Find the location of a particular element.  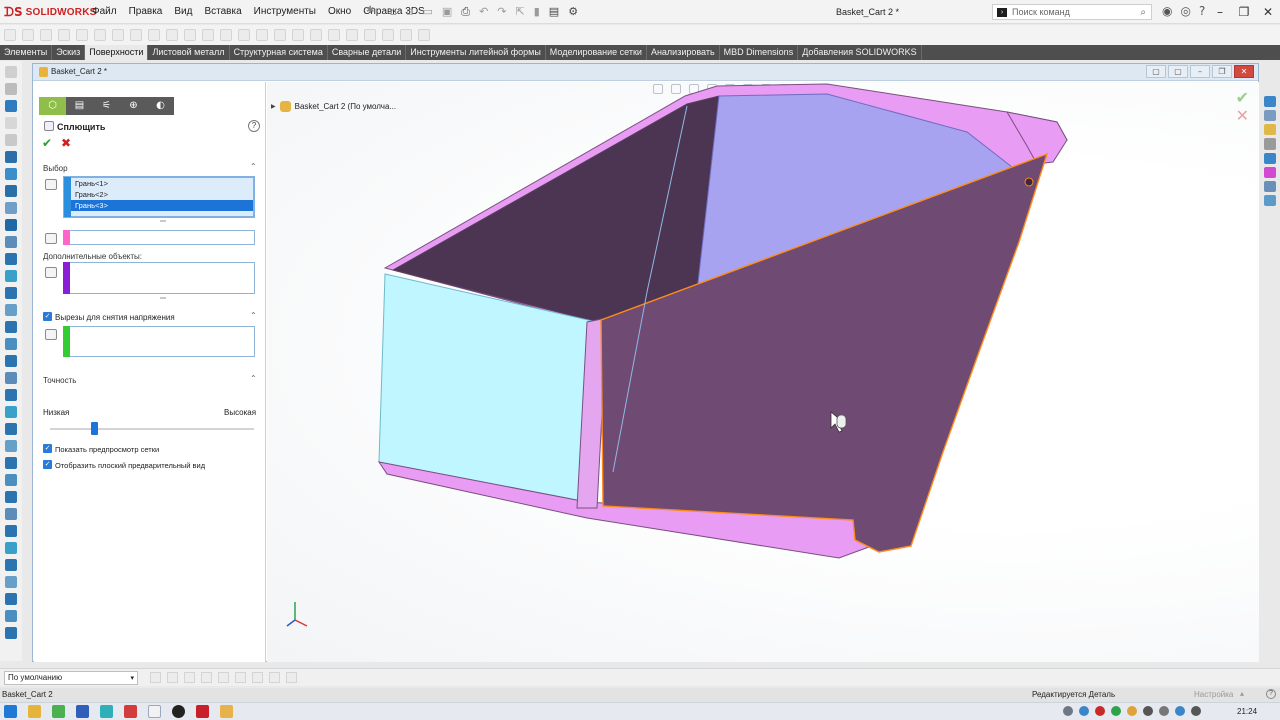

display-manager-tab-icon: ◐ is located at coordinates (160, 106).